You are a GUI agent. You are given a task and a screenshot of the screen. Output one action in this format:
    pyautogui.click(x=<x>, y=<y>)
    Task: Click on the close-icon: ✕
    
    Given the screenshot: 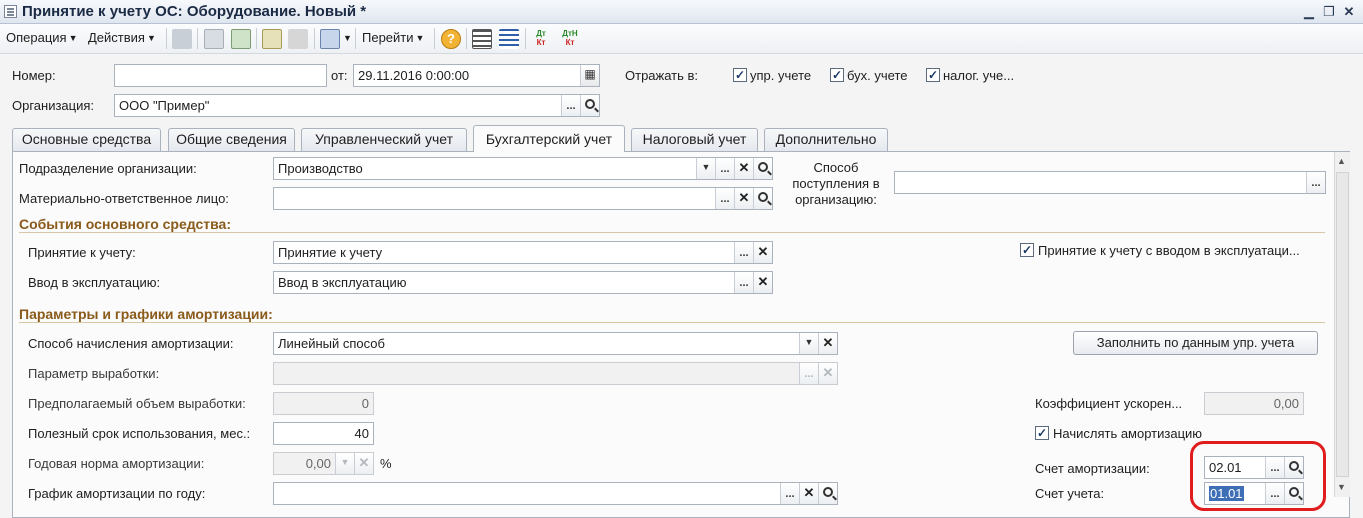 What is the action you would take?
    pyautogui.click(x=1349, y=11)
    